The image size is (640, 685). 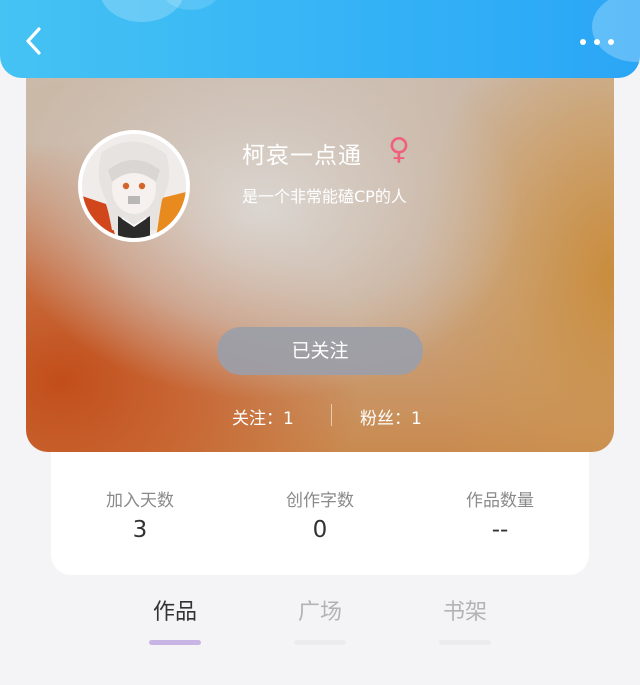 What do you see at coordinates (583, 42) in the screenshot?
I see `more-horizontal-icon` at bounding box center [583, 42].